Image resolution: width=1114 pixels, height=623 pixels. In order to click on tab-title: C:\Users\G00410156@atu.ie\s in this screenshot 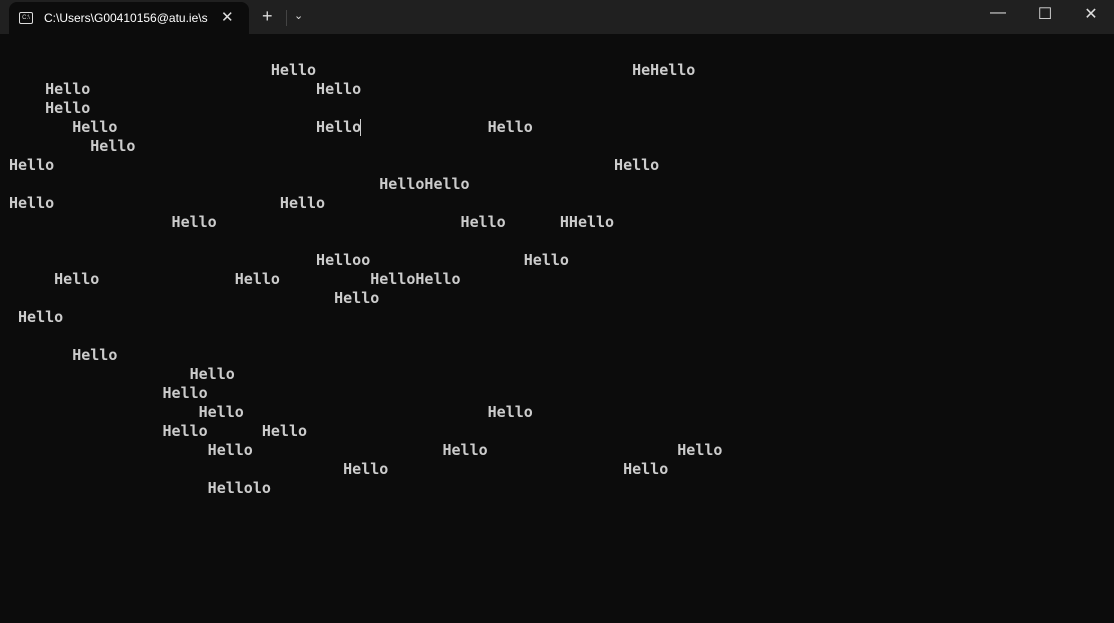, I will do `click(126, 18)`.